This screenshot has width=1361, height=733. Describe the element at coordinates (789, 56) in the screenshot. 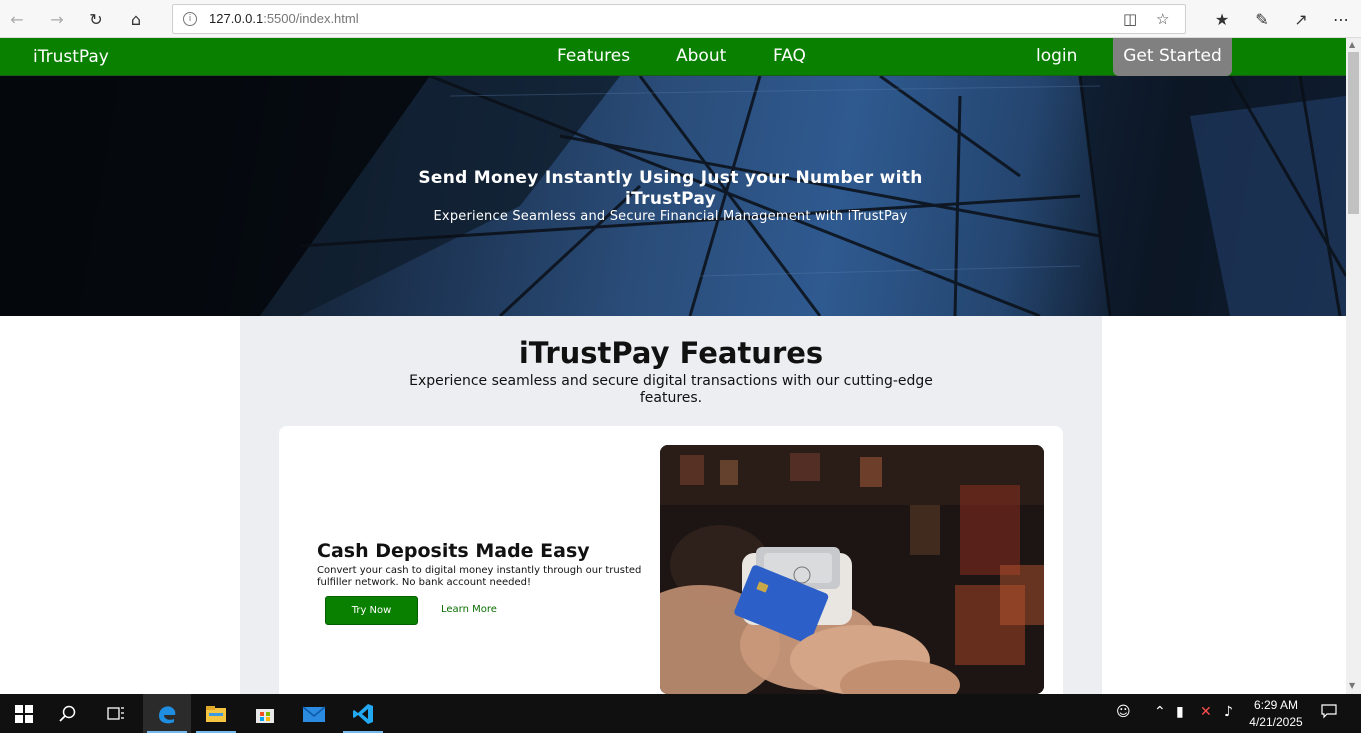

I see `nav-link-faq: FAQ` at that location.